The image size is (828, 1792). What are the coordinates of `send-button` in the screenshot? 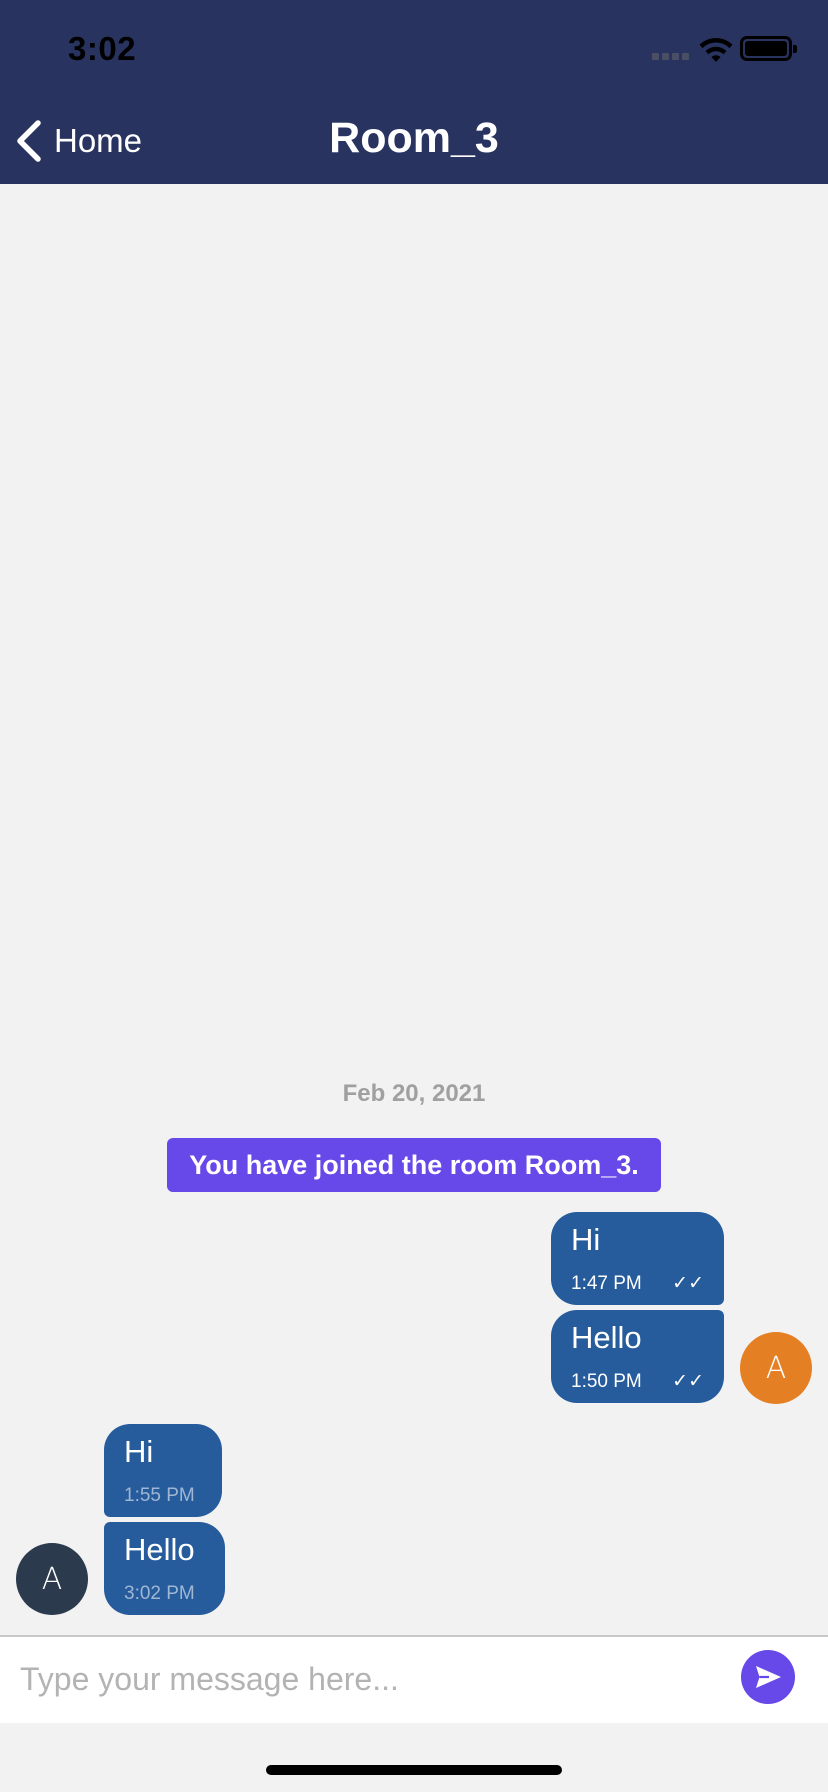 It's located at (768, 1677).